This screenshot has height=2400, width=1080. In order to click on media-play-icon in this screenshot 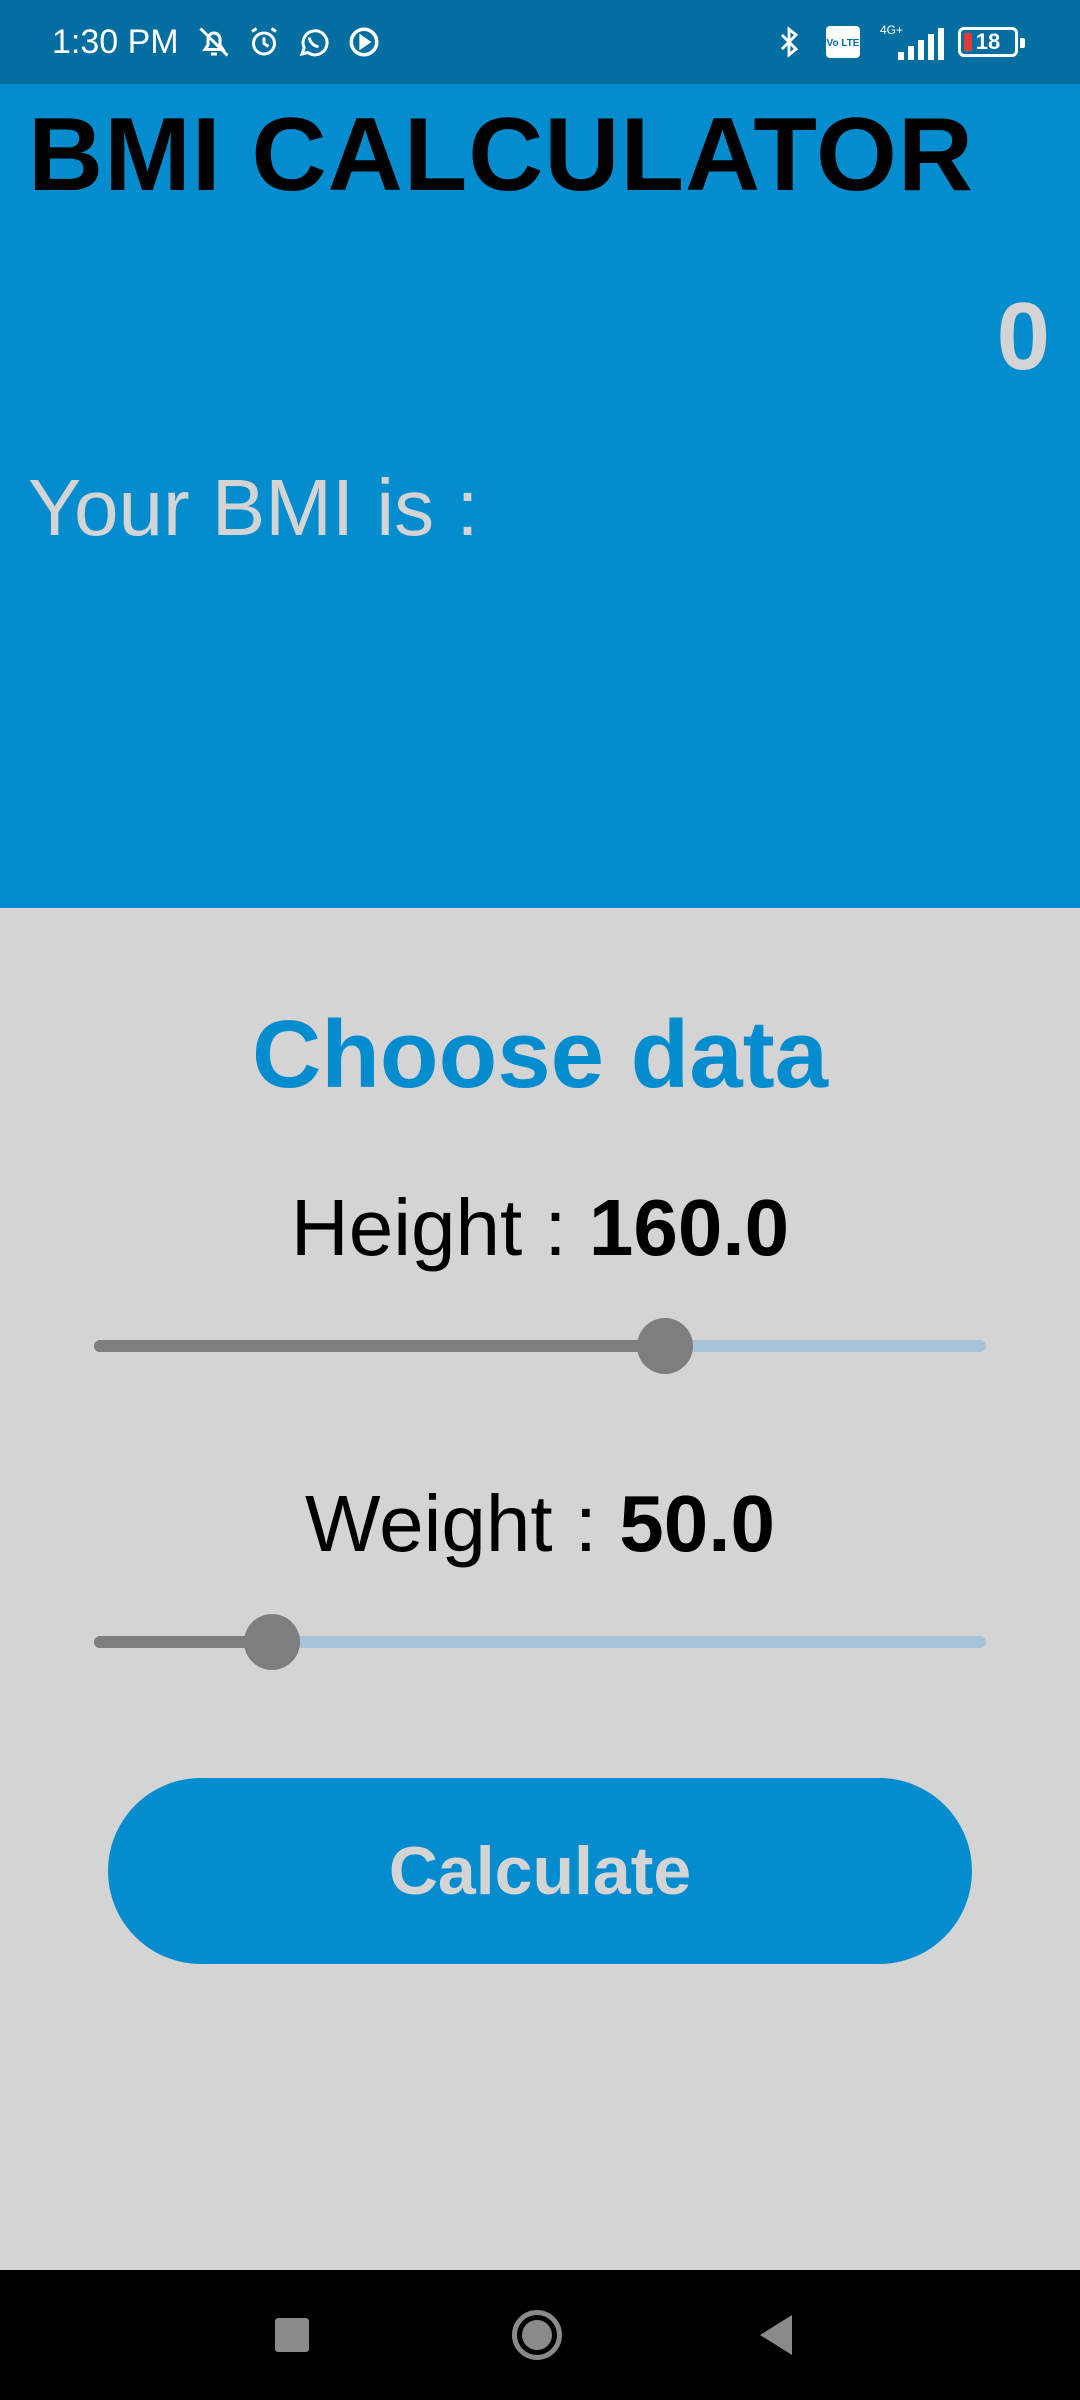, I will do `click(364, 42)`.